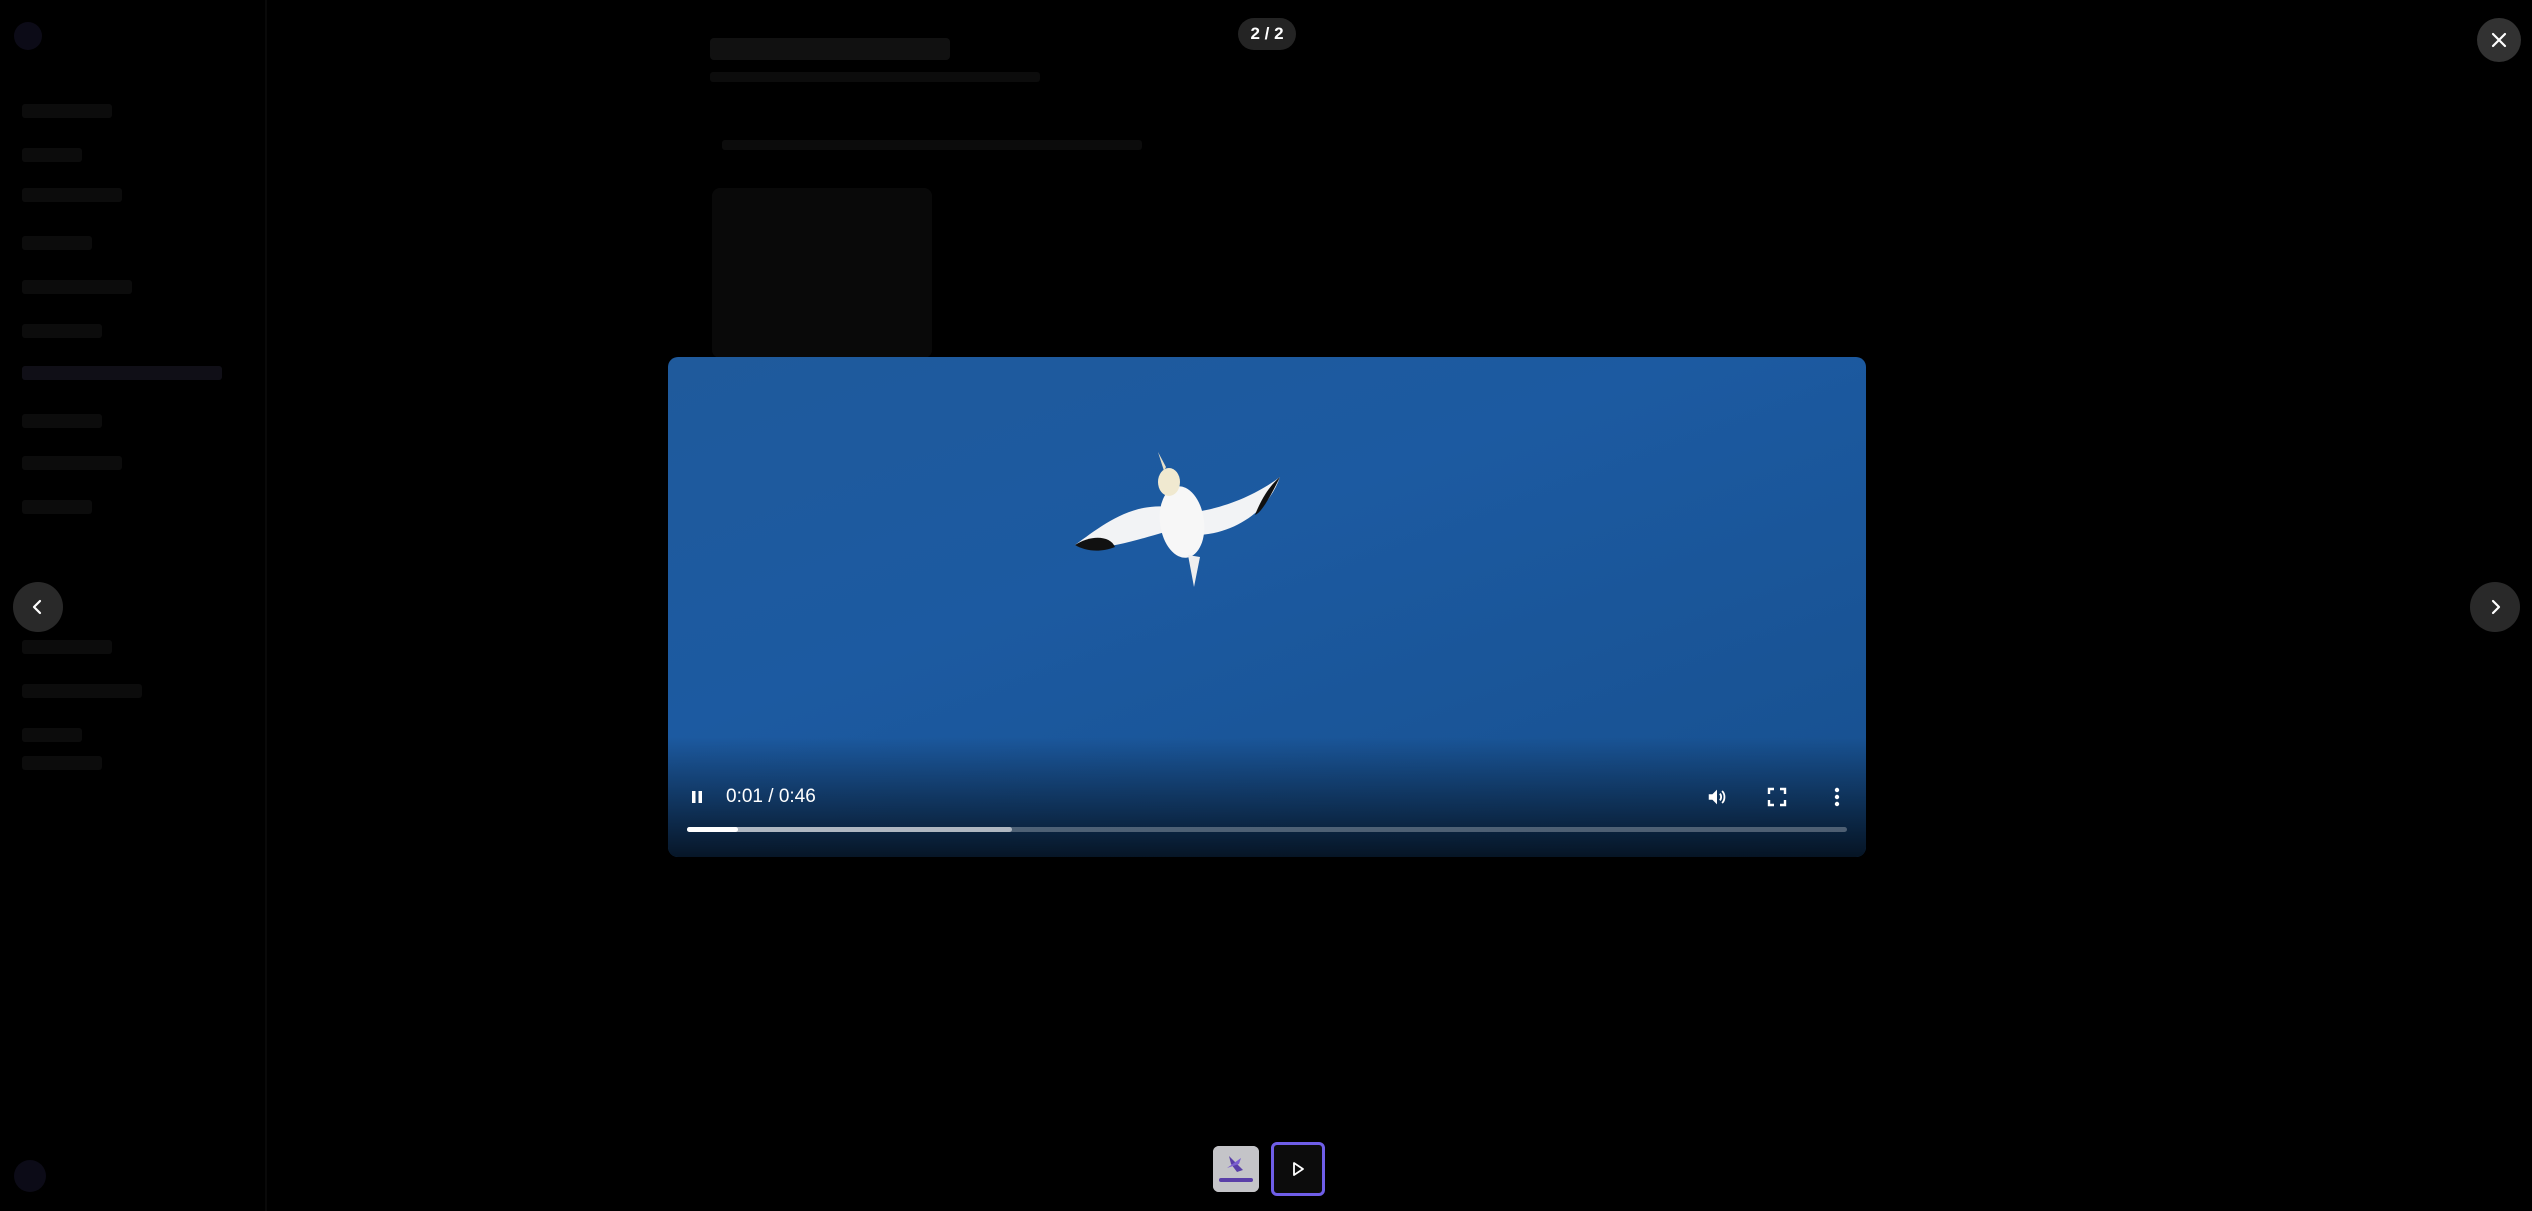 The width and height of the screenshot is (2532, 1211). I want to click on video-controls: 0:01 / 0:46, so click(1267, 797).